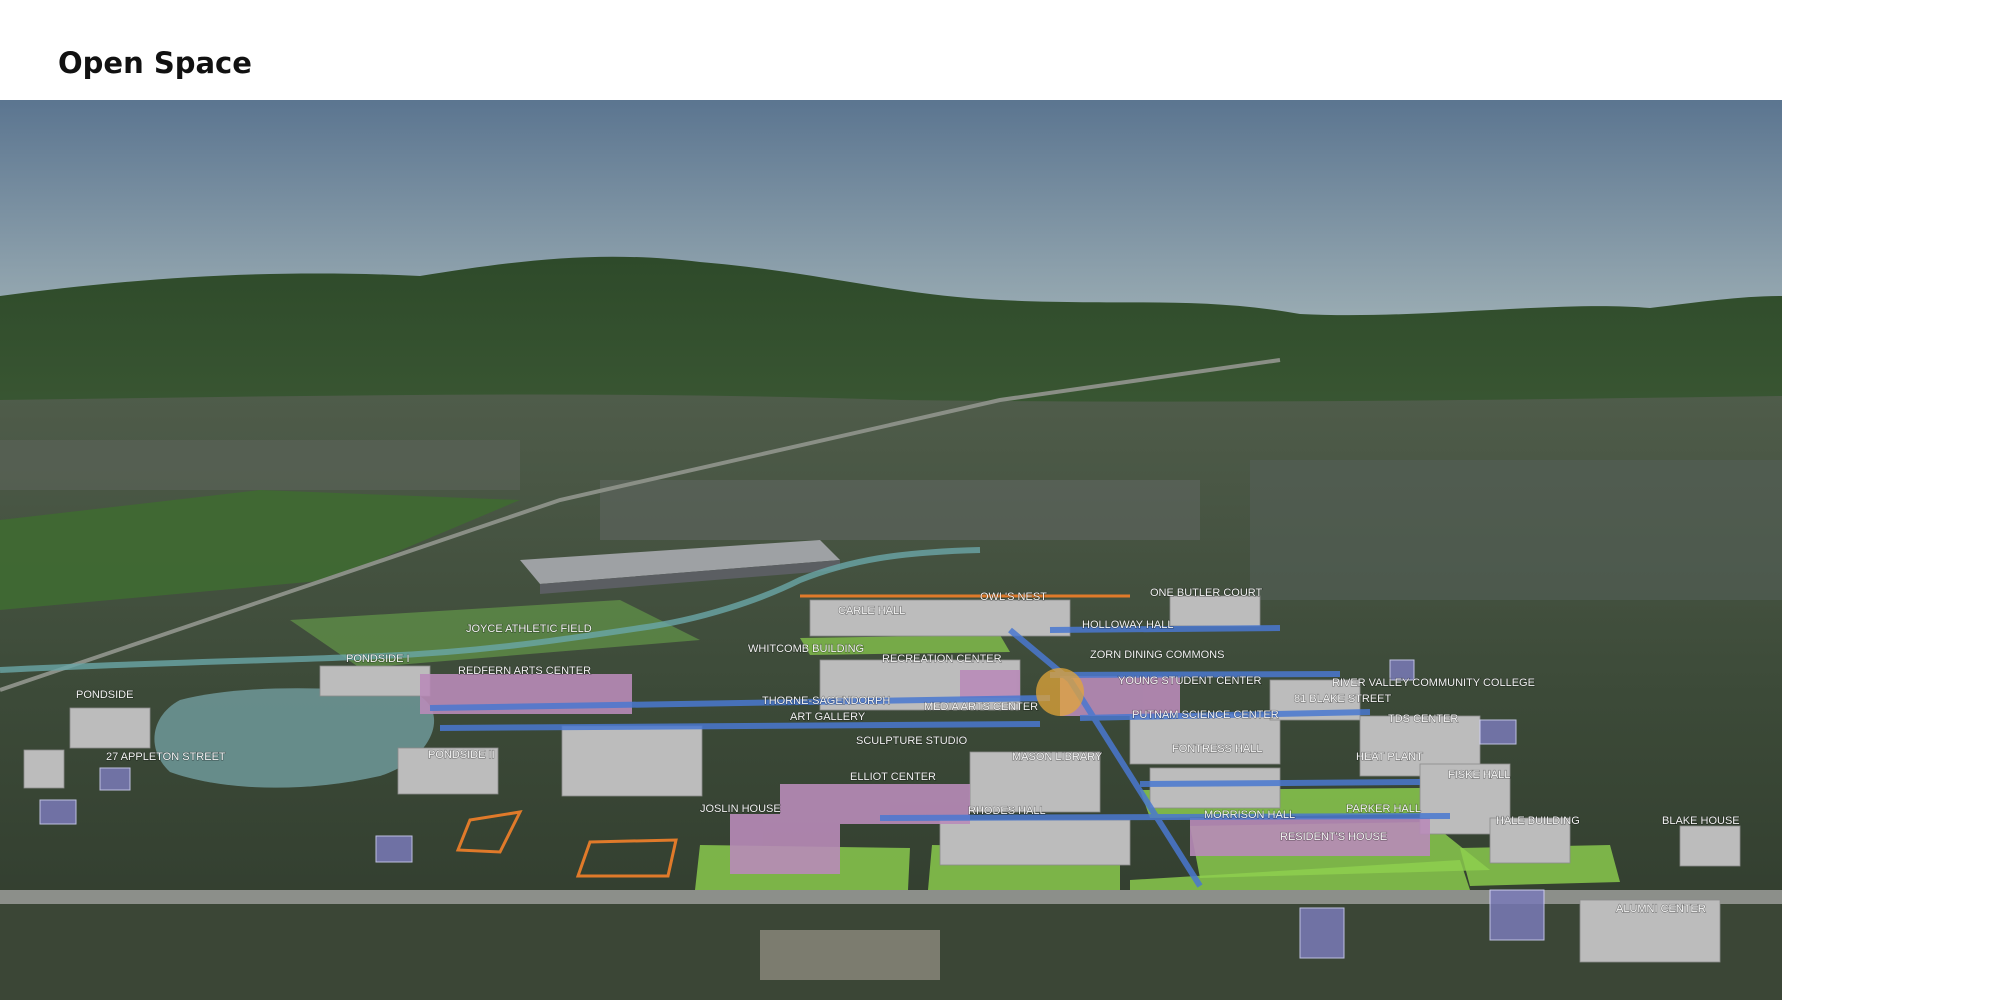 The height and width of the screenshot is (1000, 2000). What do you see at coordinates (1217, 749) in the screenshot?
I see `label-fontress-hall: FONTRESS HALL` at bounding box center [1217, 749].